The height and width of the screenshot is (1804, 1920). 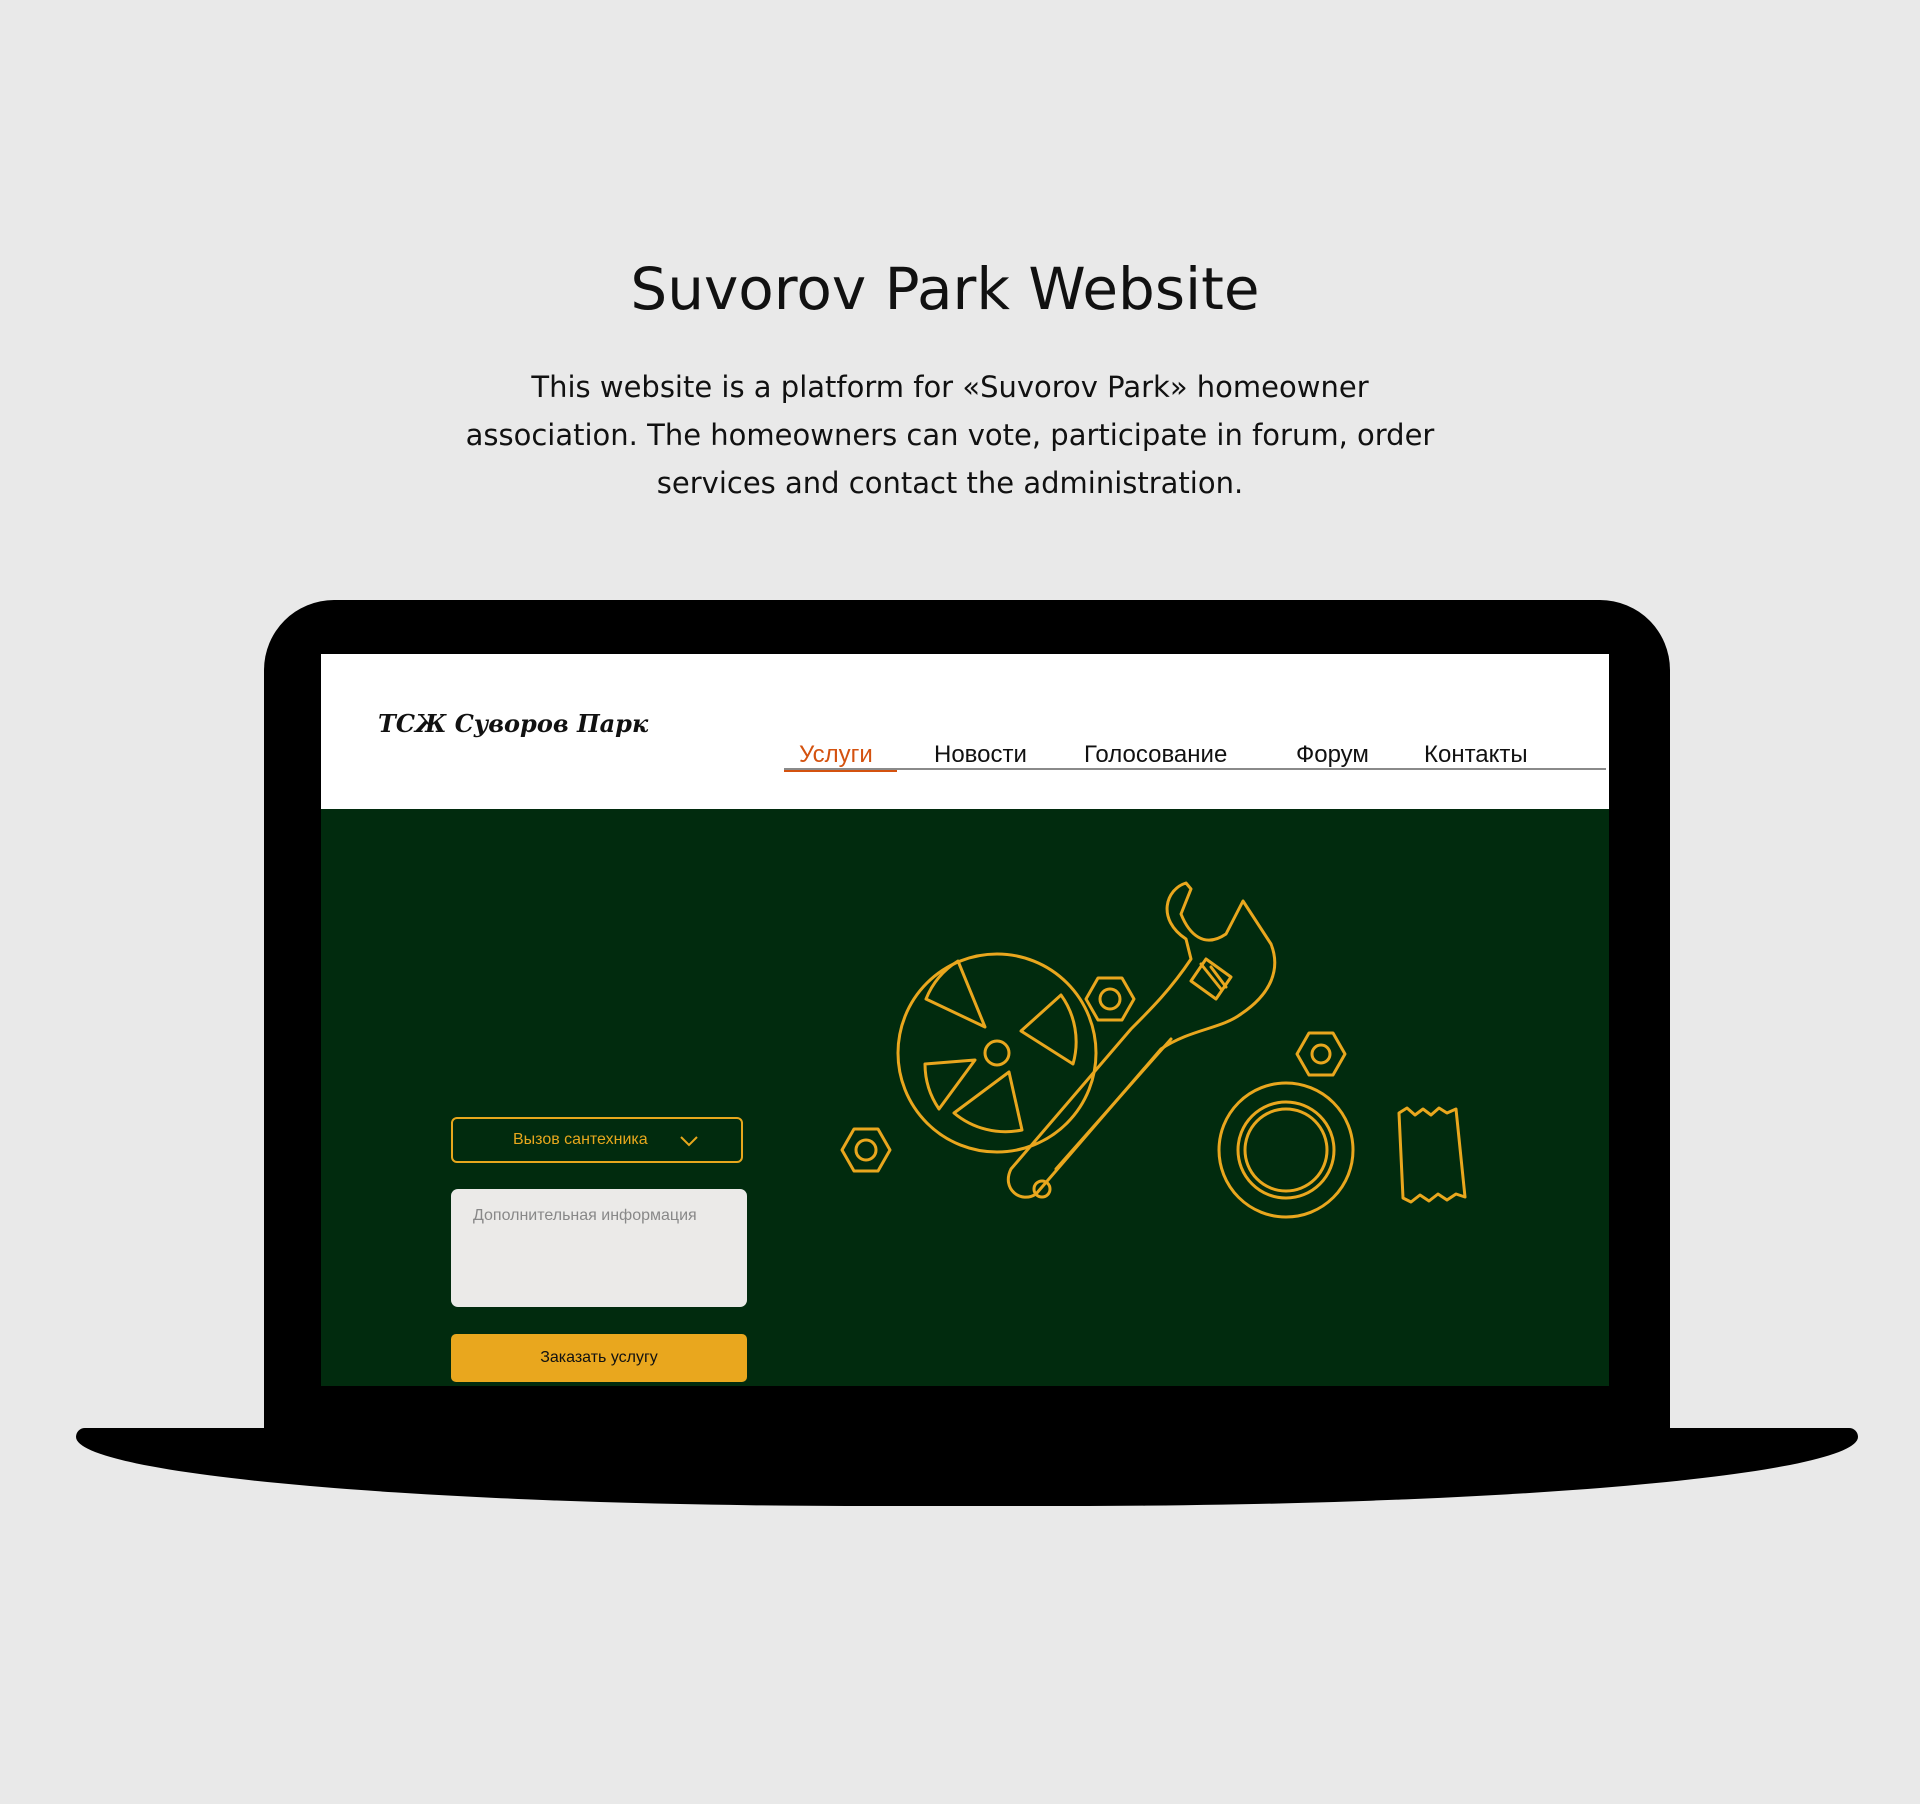 I want to click on gear-icon, so click(x=997, y=1053).